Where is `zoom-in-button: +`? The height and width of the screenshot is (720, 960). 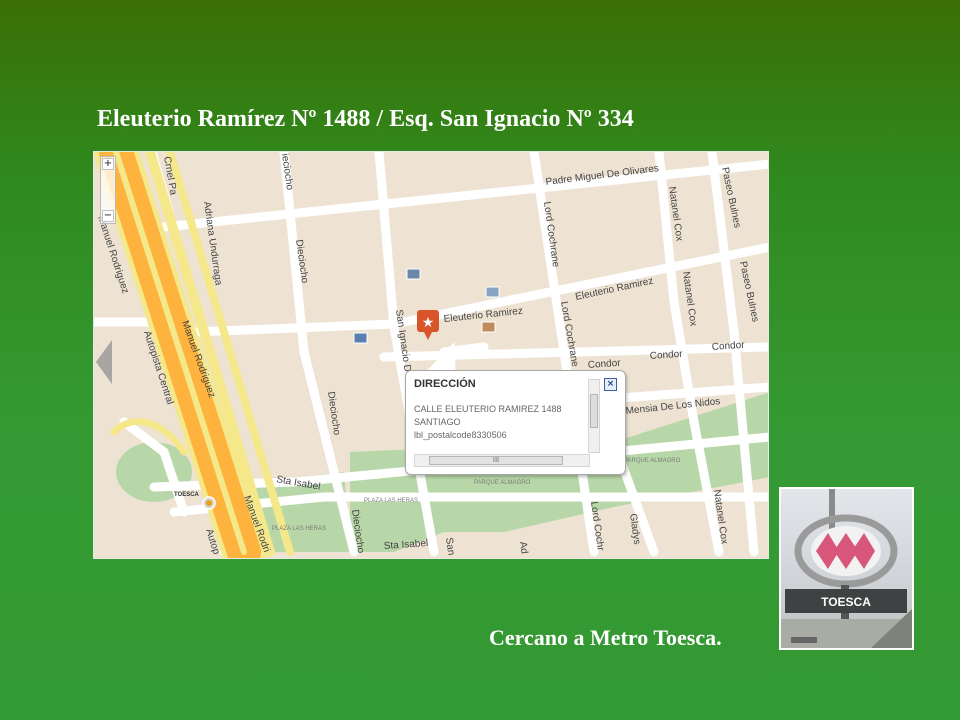
zoom-in-button: + is located at coordinates (108, 164).